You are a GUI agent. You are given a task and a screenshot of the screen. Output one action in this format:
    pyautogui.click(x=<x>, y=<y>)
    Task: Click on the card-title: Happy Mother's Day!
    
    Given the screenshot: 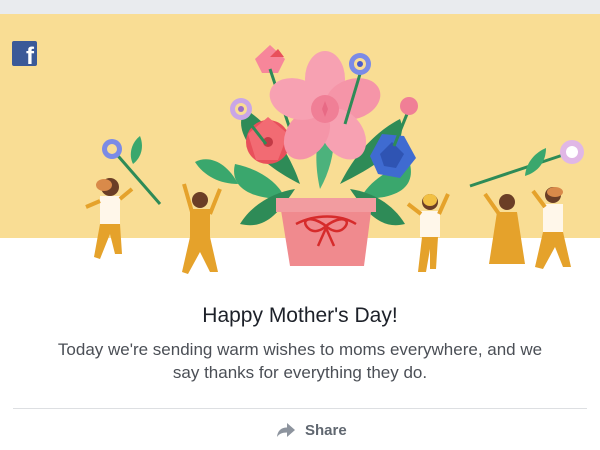 What is the action you would take?
    pyautogui.click(x=300, y=315)
    